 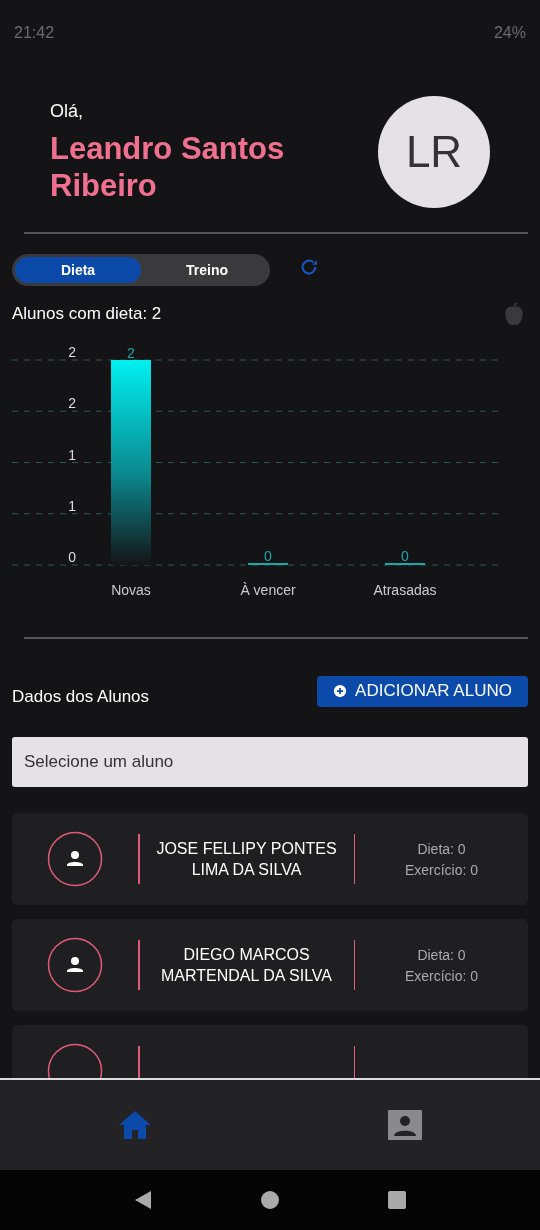 What do you see at coordinates (78, 270) in the screenshot?
I see `tab: Dieta` at bounding box center [78, 270].